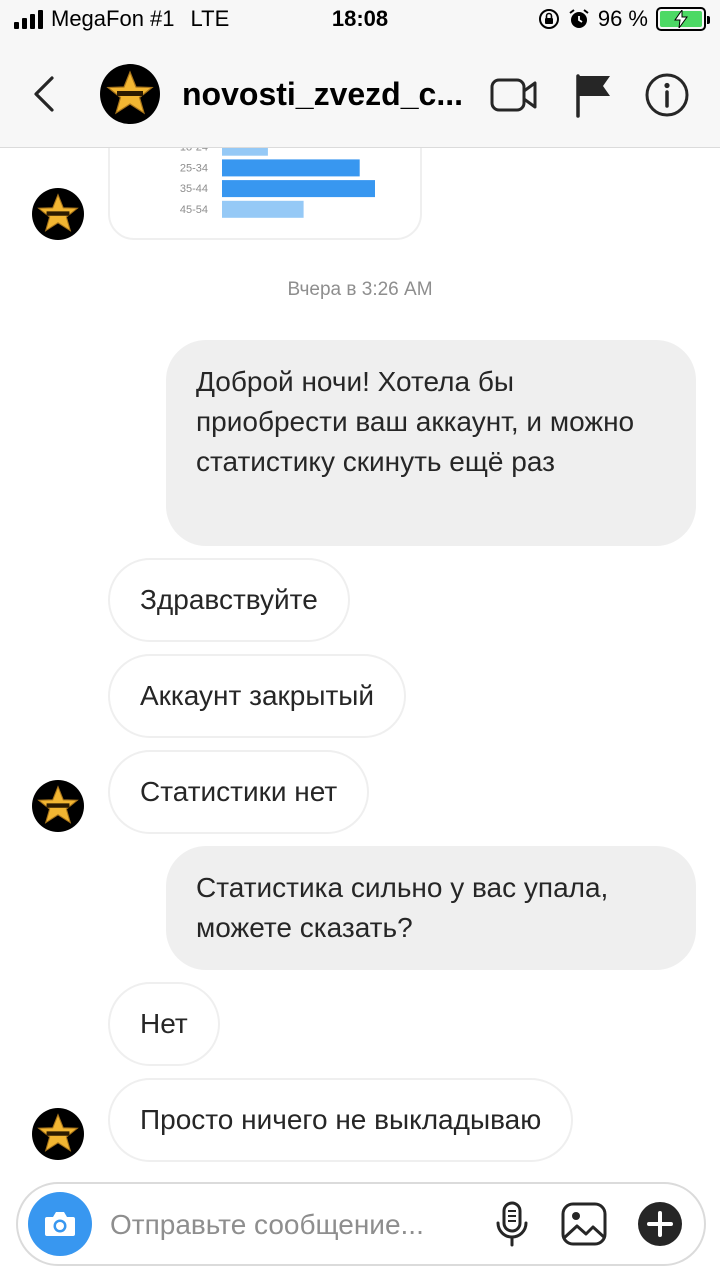 The width and height of the screenshot is (720, 1280). I want to click on status-right: 96 %, so click(624, 19).